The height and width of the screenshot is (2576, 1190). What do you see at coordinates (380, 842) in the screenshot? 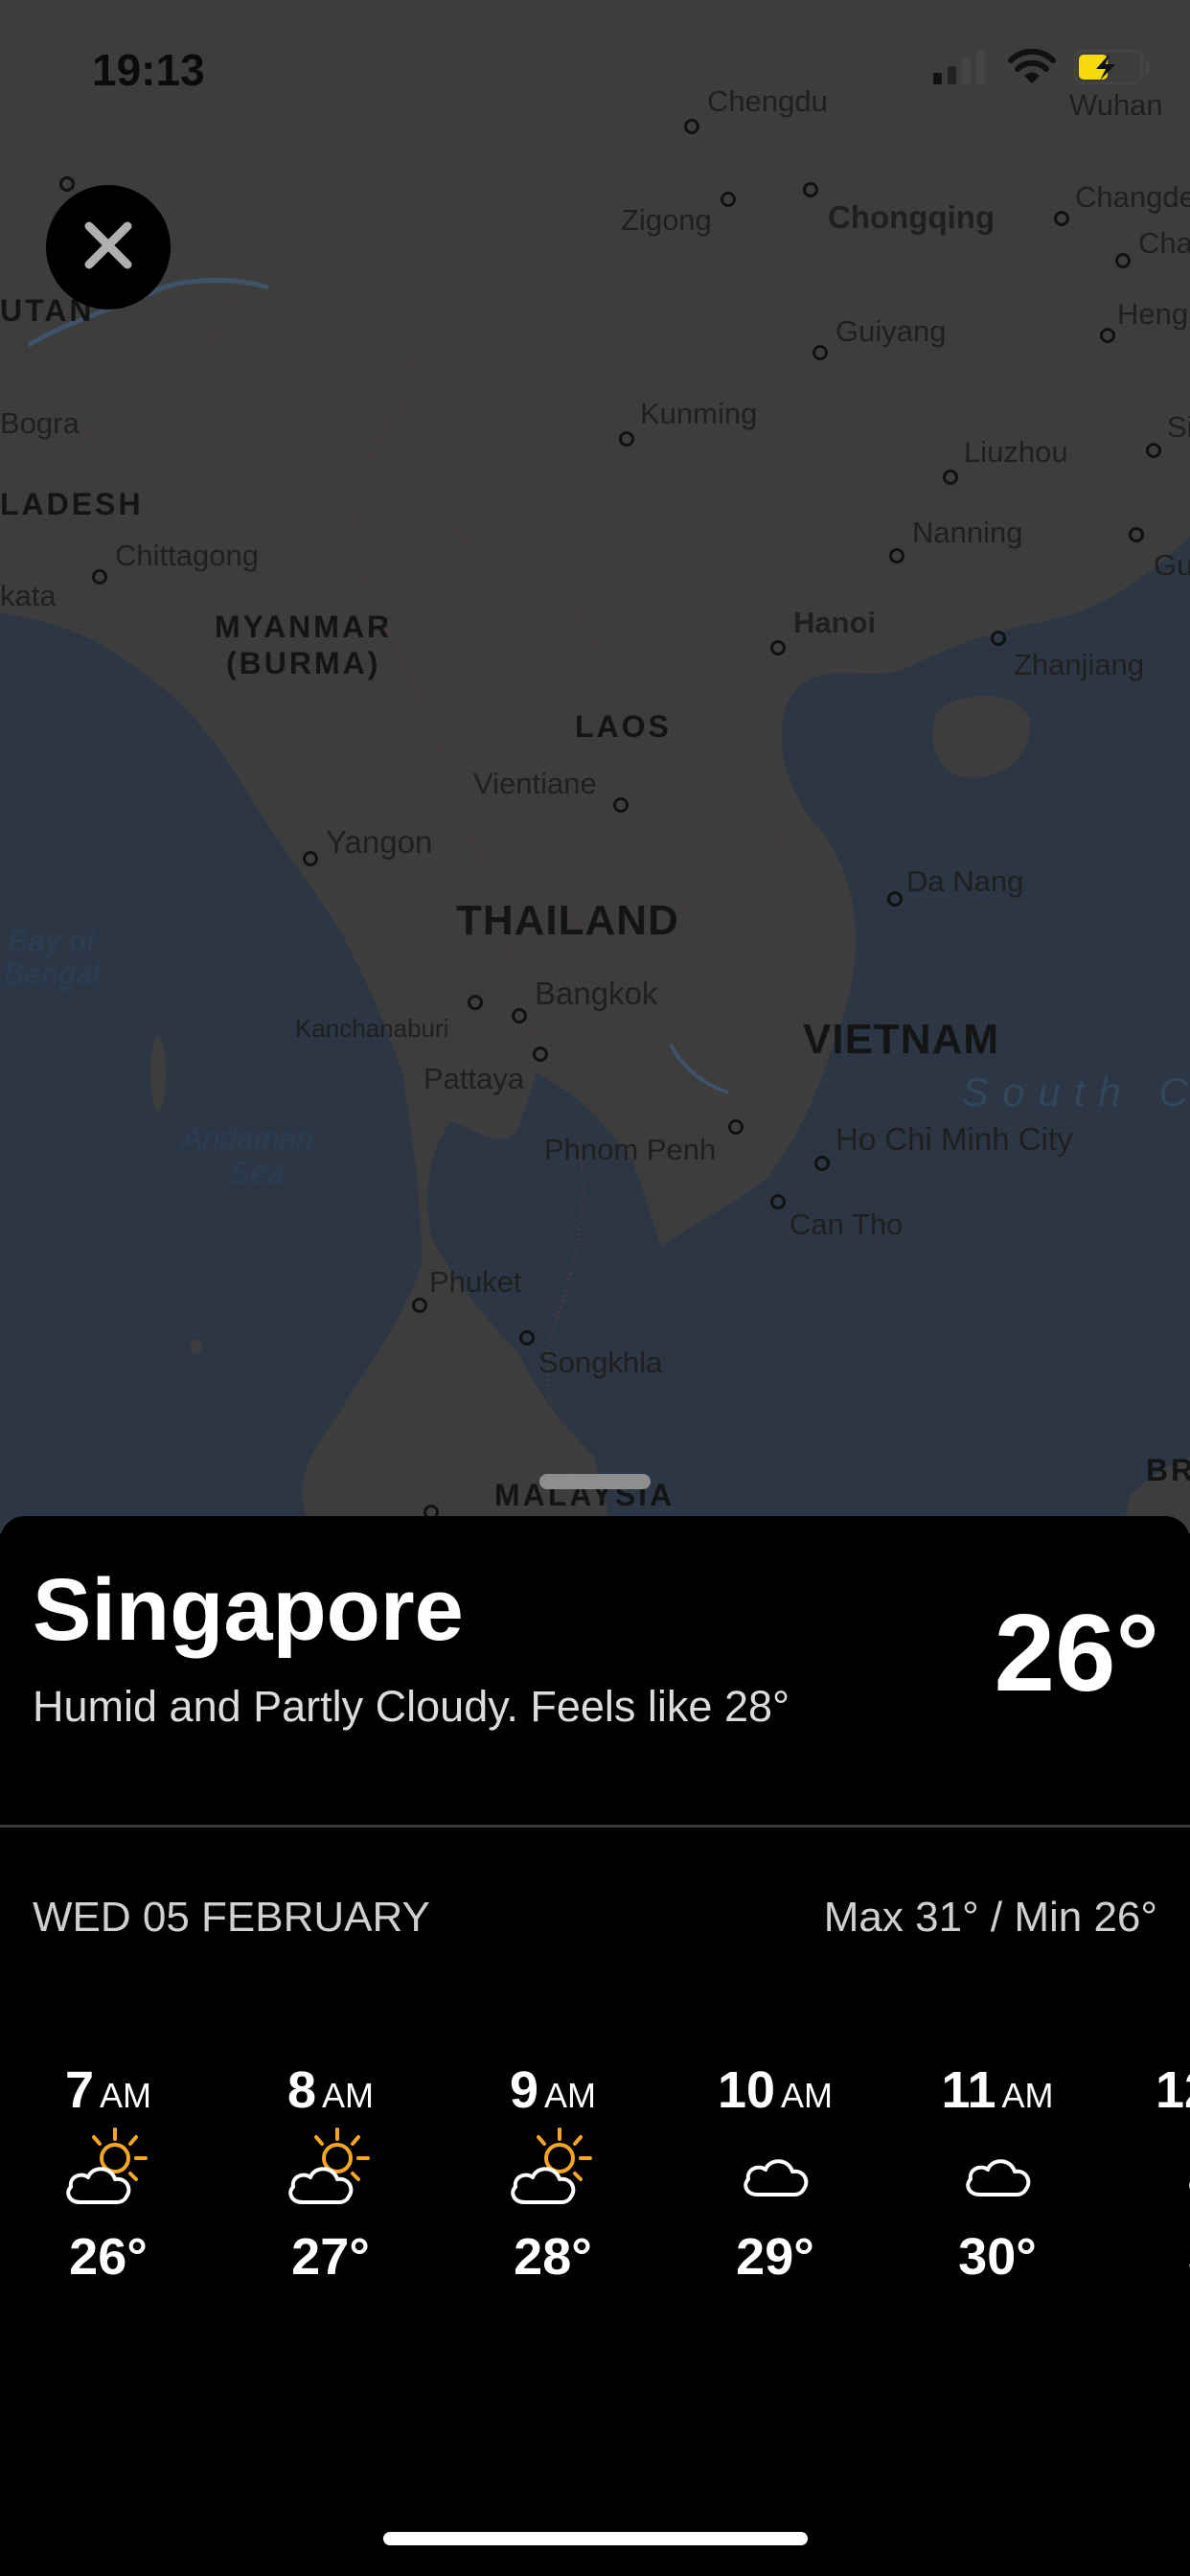
I see `map-label-yangon: Yangon` at bounding box center [380, 842].